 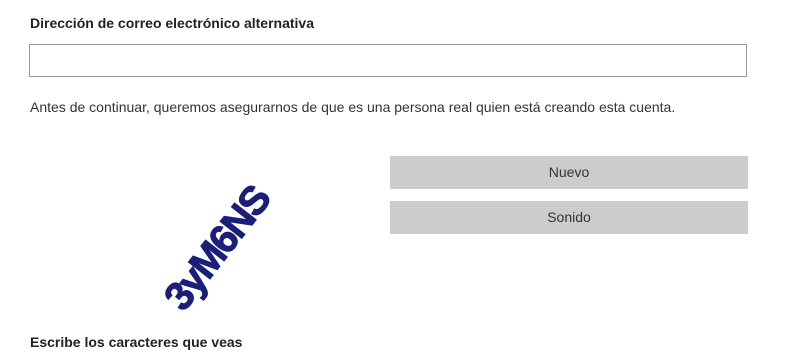 I want to click on captcha-text: 3yM6NS, so click(x=218, y=247).